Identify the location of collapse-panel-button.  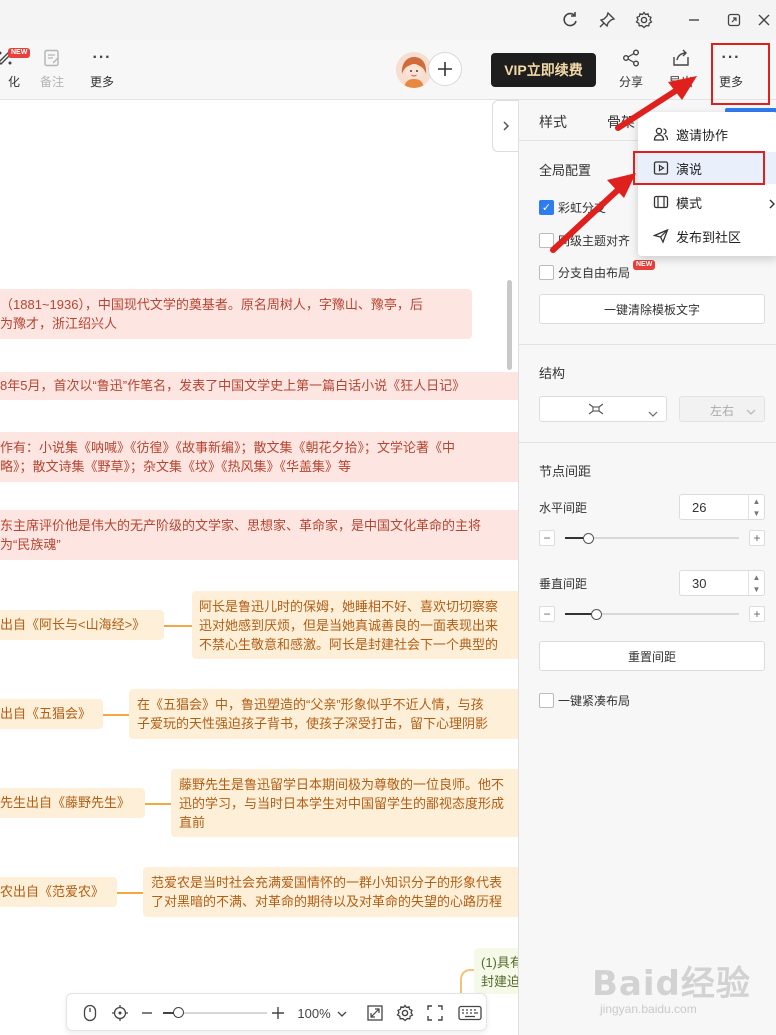
(505, 126).